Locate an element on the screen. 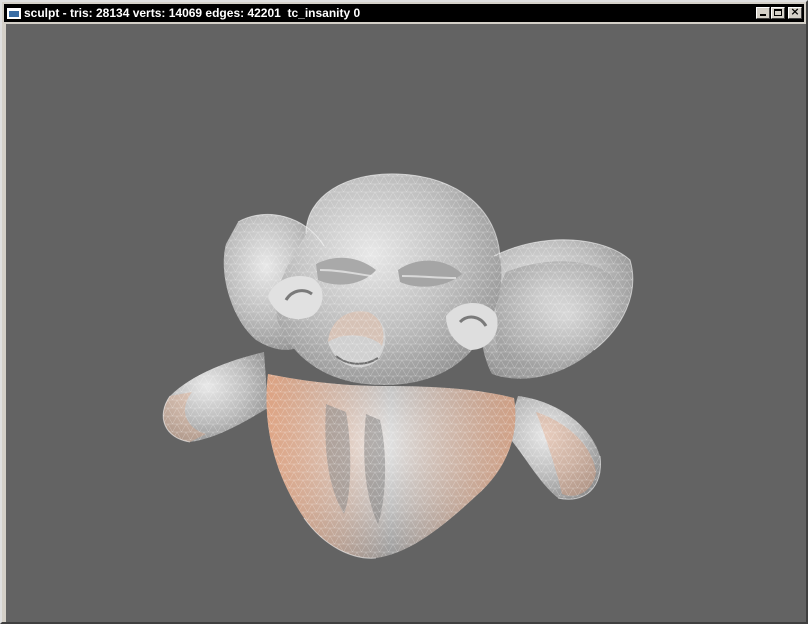  right-ear is located at coordinates (556, 309).